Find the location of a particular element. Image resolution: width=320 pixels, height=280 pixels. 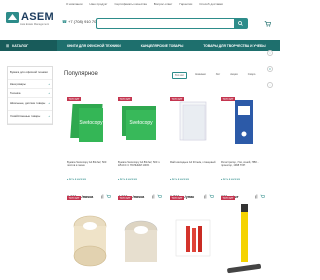

logo-text: ASEM is located at coordinates (37, 17).